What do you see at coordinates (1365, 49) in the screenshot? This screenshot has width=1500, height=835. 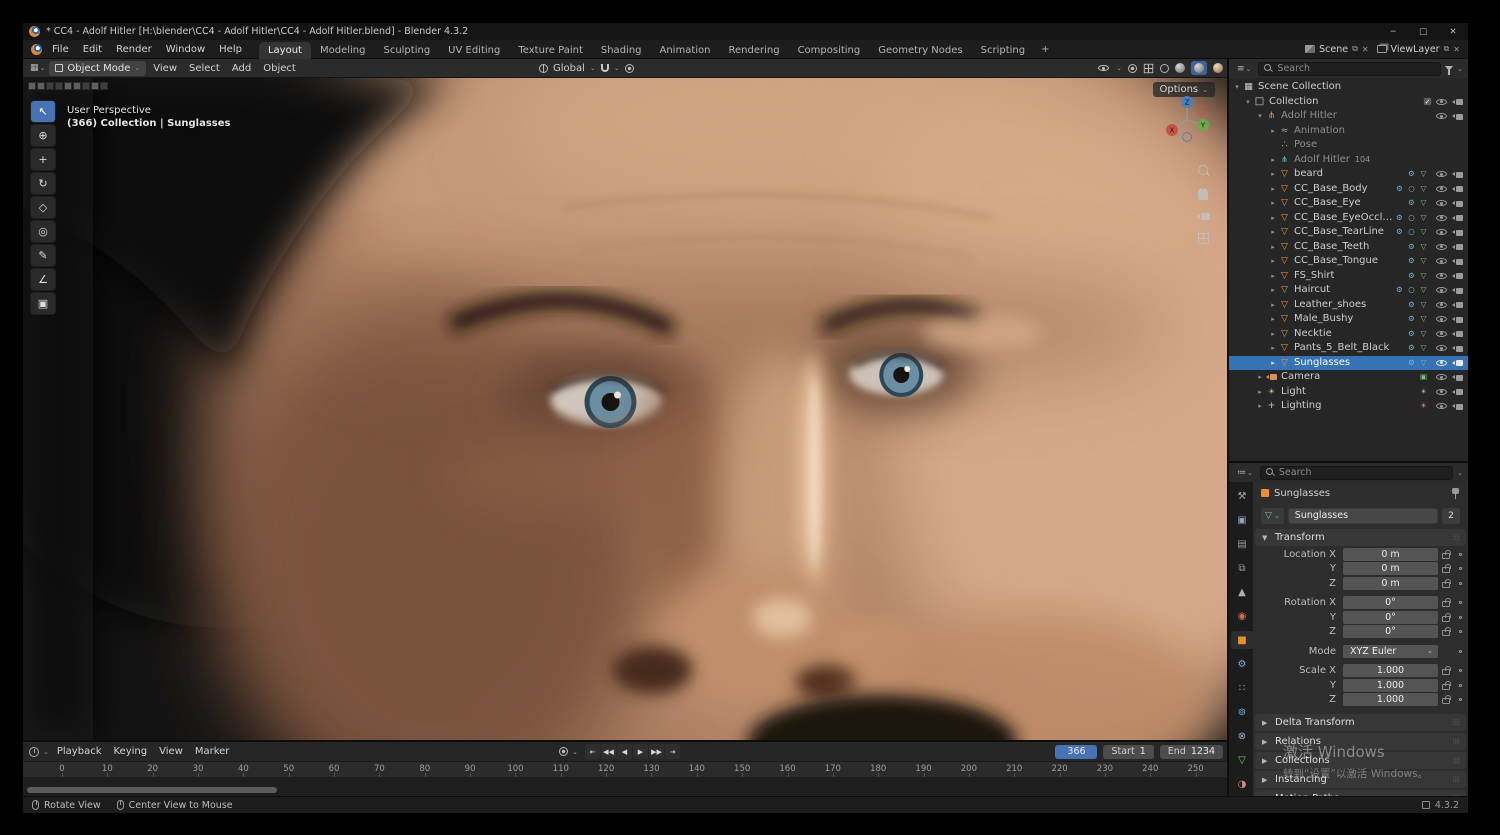 I see `unlink-scene-icon: ✕` at bounding box center [1365, 49].